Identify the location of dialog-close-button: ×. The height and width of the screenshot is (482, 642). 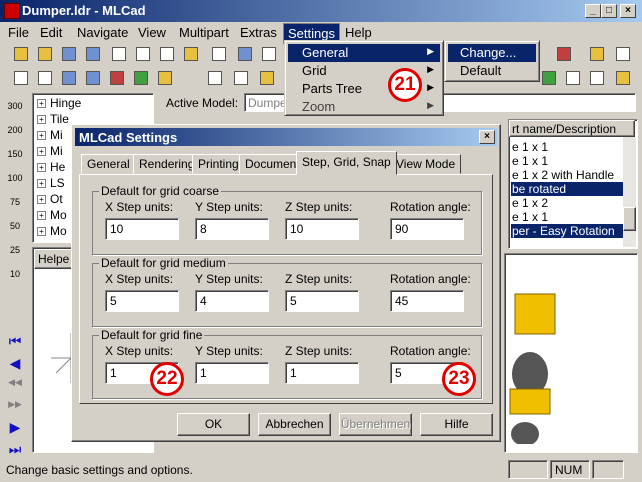
(487, 137).